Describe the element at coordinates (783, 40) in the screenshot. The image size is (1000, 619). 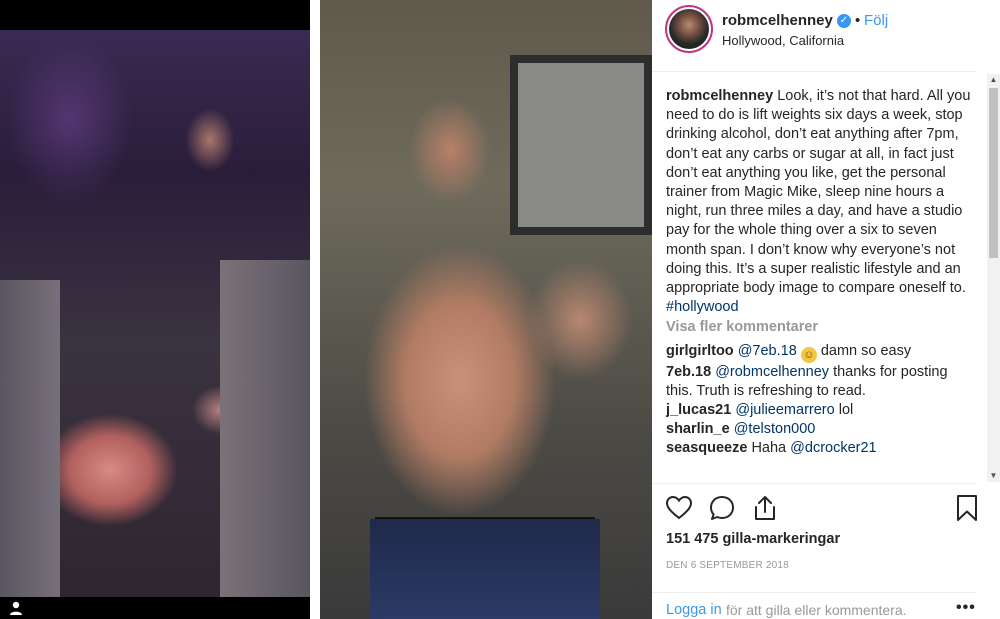
I see `location-link: Hollywood, California` at that location.